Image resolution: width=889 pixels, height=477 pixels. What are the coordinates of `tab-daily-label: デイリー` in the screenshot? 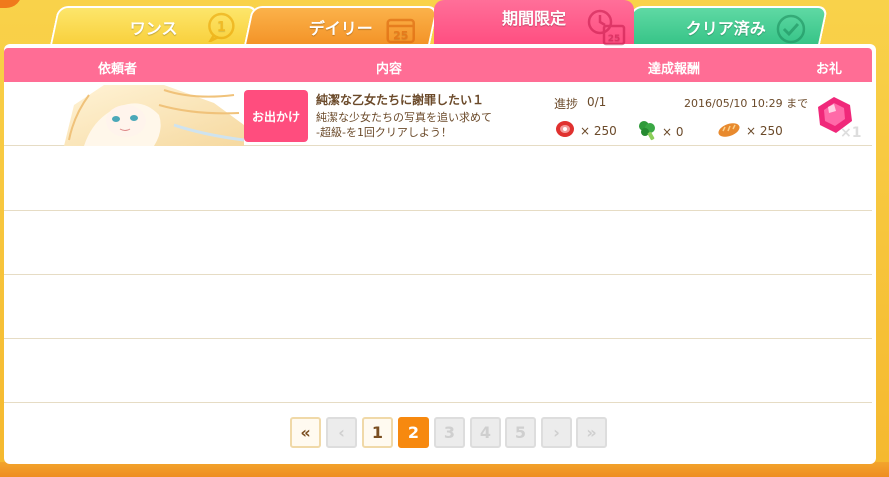 It's located at (340, 28).